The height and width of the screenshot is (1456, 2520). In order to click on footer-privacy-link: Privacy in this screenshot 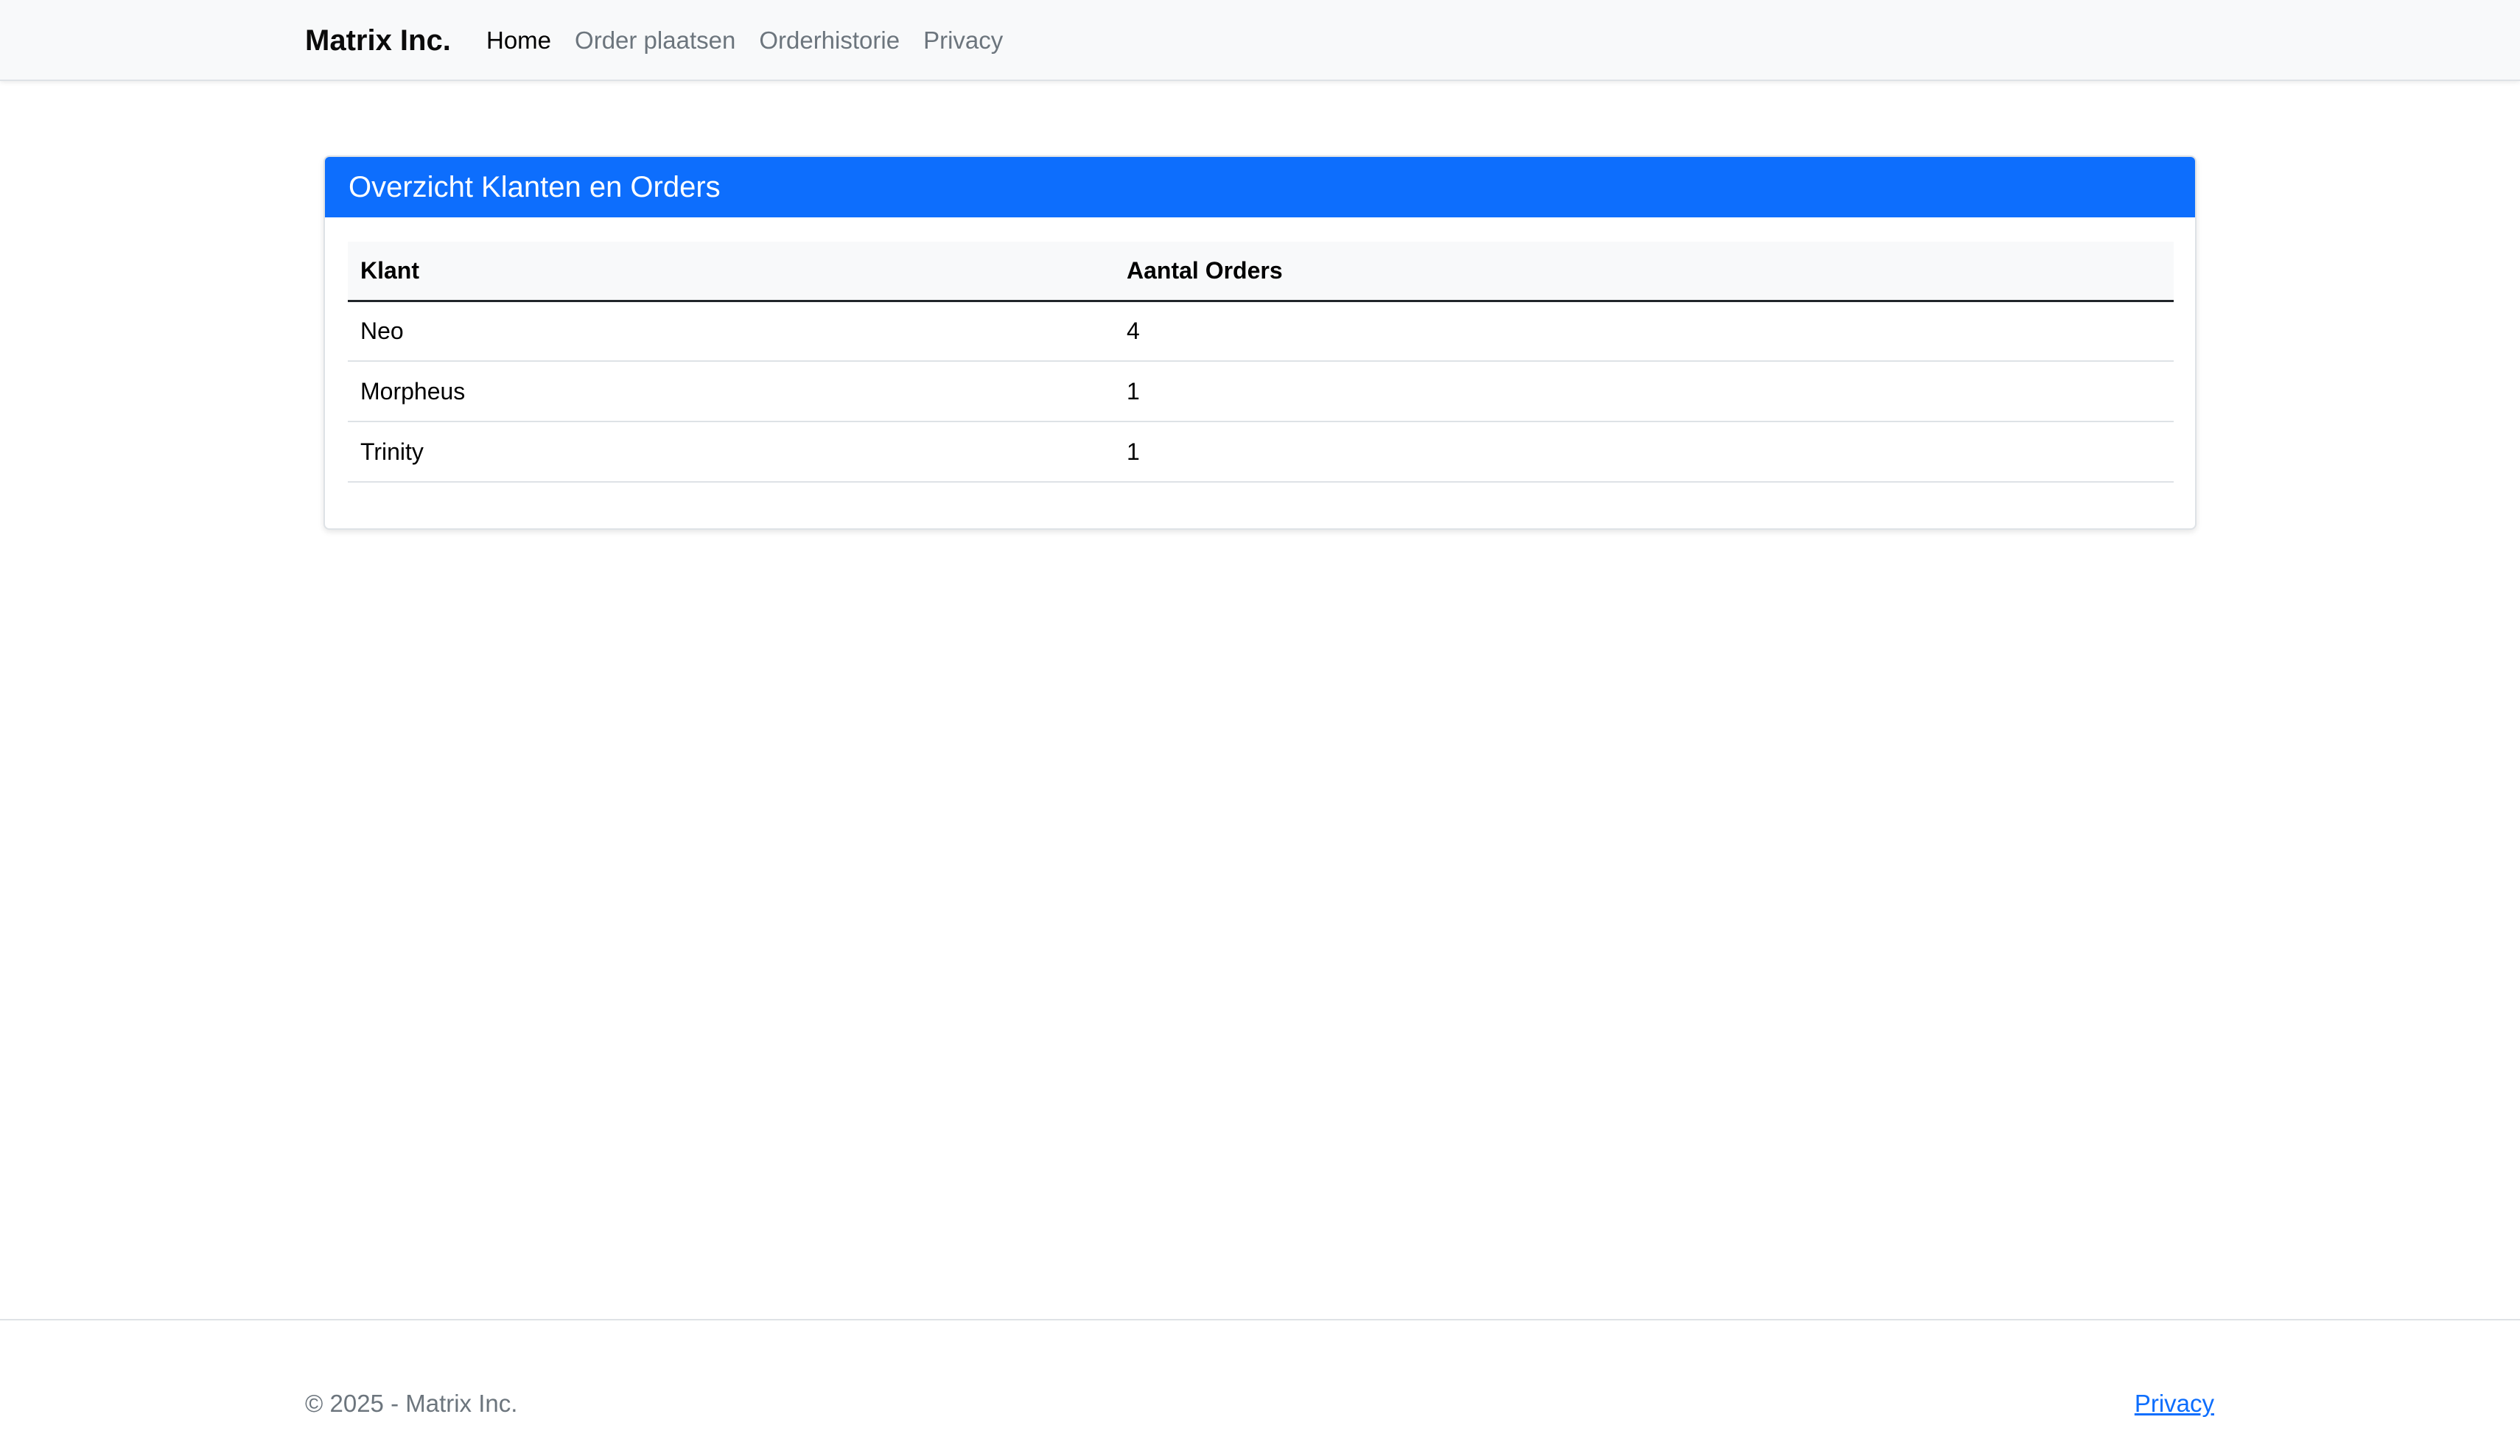, I will do `click(2174, 1404)`.